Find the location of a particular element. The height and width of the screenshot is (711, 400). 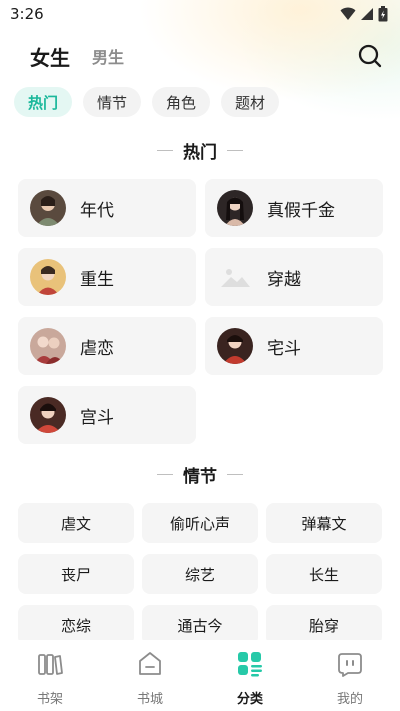

genre-card-niandai: 年代 is located at coordinates (107, 208).